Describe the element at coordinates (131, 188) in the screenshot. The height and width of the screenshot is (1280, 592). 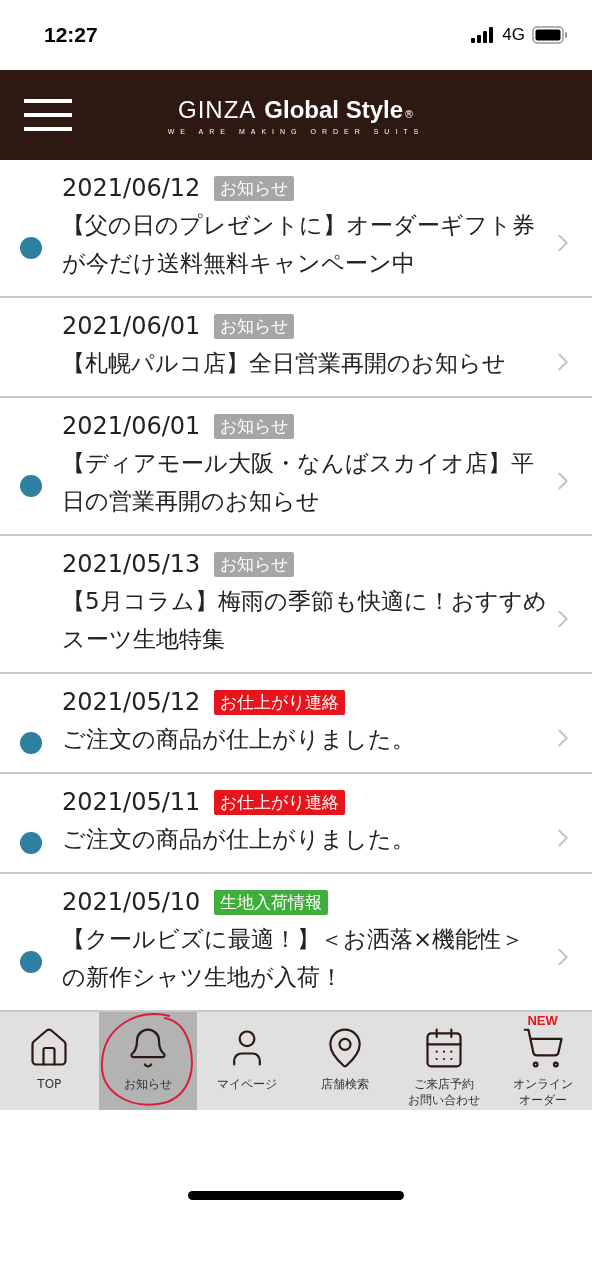
I see `news-date: 2021/06/12` at that location.